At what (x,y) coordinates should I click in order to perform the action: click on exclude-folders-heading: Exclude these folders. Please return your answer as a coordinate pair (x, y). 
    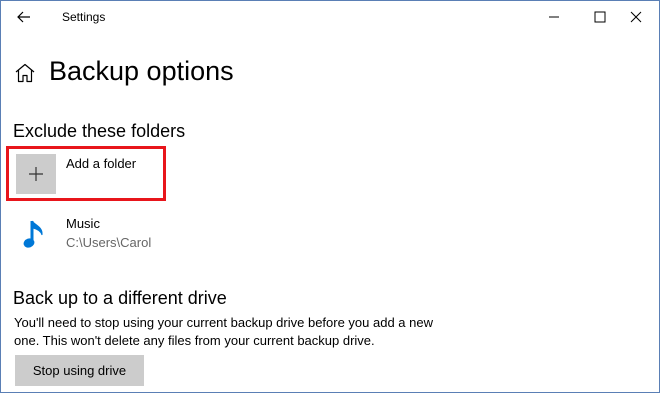
    Looking at the image, I should click on (99, 131).